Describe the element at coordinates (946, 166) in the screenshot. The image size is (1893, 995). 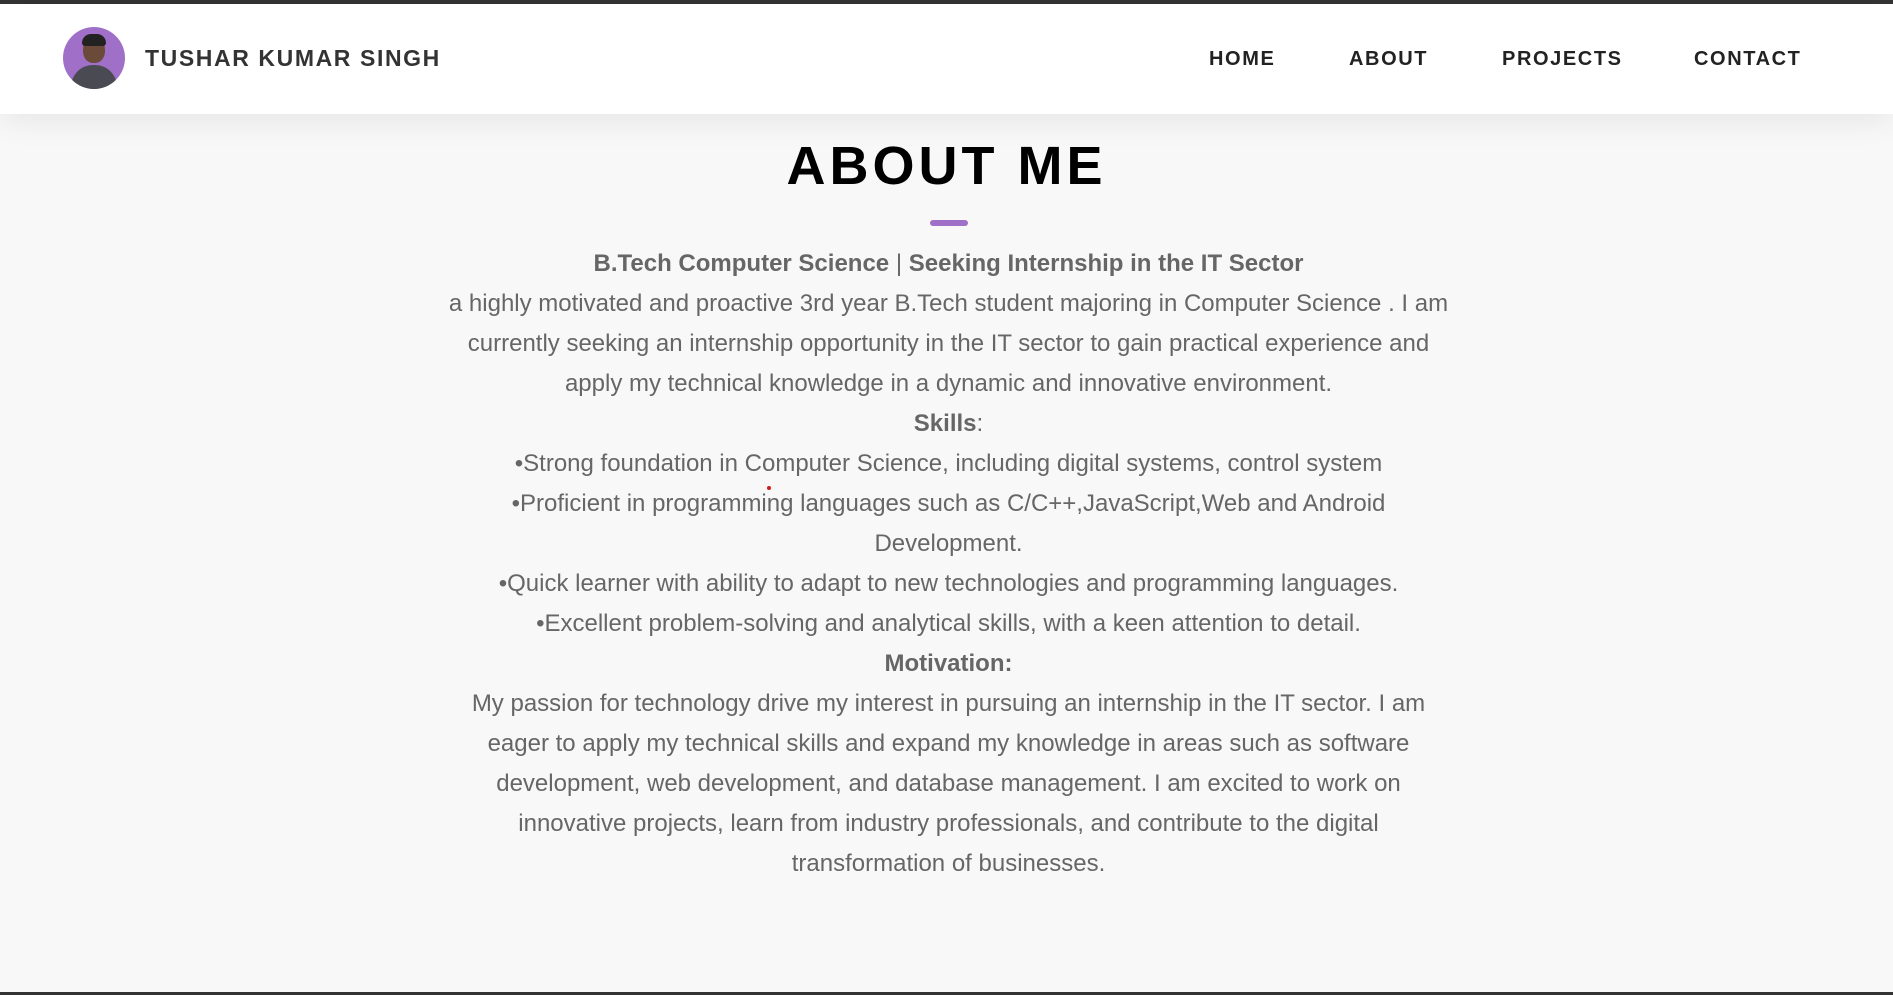
I see `section-title: ABOUT ME` at that location.